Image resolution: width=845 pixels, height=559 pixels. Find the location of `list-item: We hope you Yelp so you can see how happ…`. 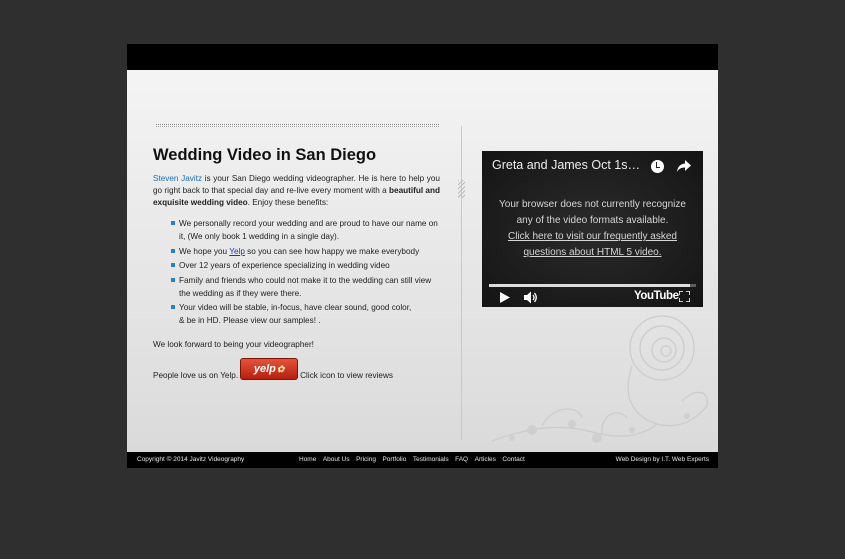

list-item: We hope you Yelp so you can see how happ… is located at coordinates (305, 251).